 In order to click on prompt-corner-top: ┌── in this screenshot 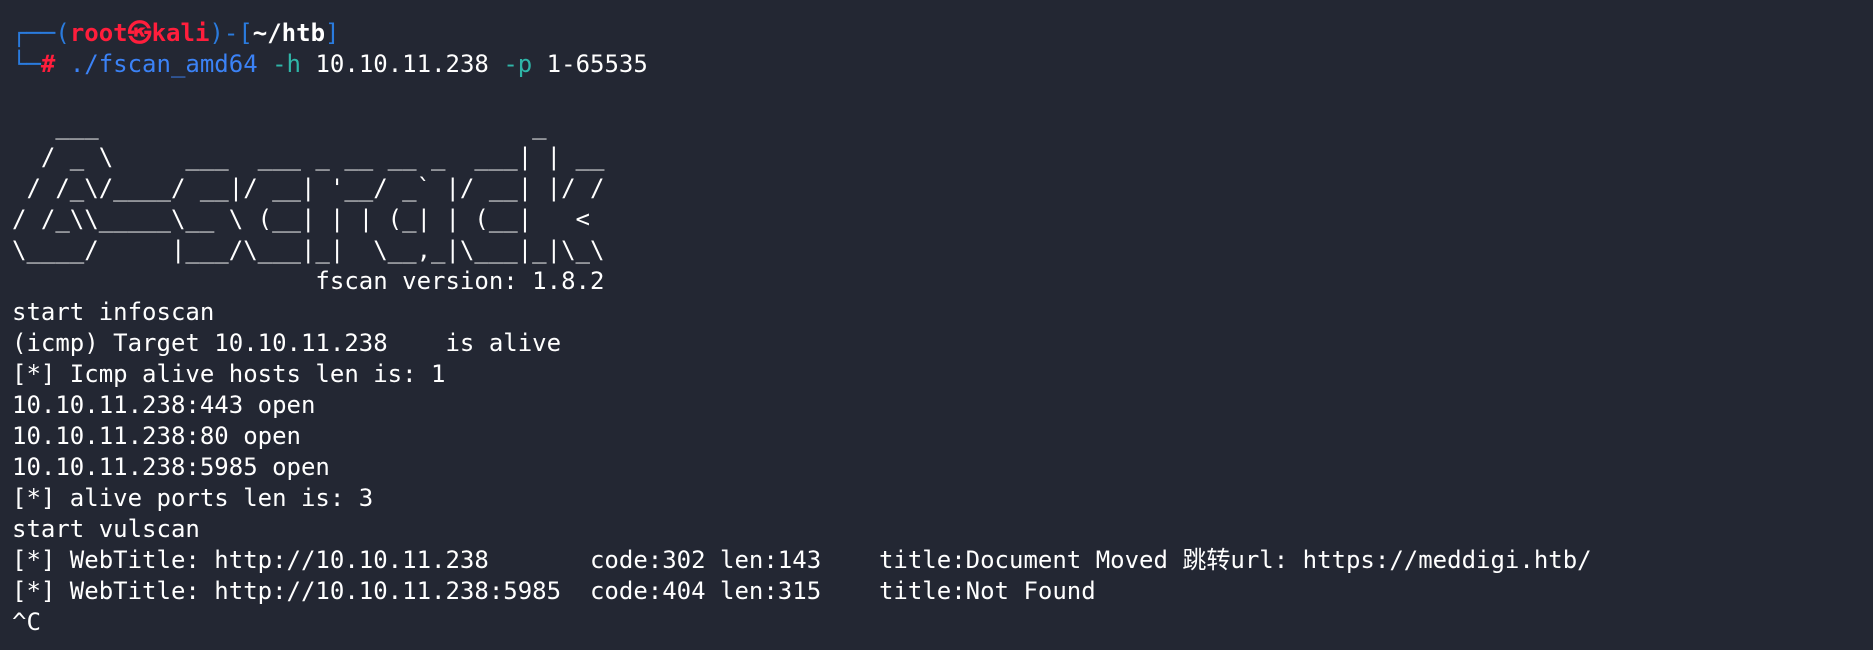, I will do `click(34, 33)`.